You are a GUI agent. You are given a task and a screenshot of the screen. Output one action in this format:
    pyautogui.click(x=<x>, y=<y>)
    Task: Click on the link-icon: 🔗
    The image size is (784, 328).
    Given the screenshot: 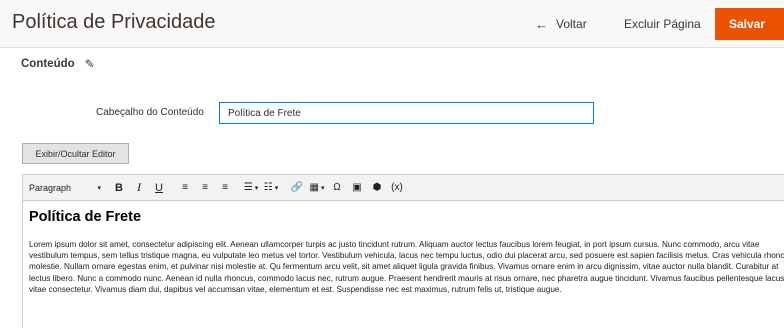 What is the action you would take?
    pyautogui.click(x=297, y=188)
    